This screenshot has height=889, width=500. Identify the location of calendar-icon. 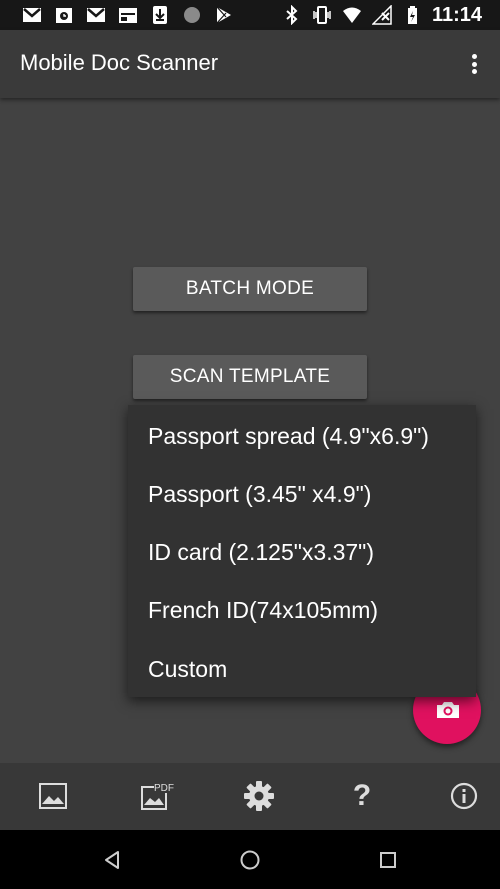
(128, 15).